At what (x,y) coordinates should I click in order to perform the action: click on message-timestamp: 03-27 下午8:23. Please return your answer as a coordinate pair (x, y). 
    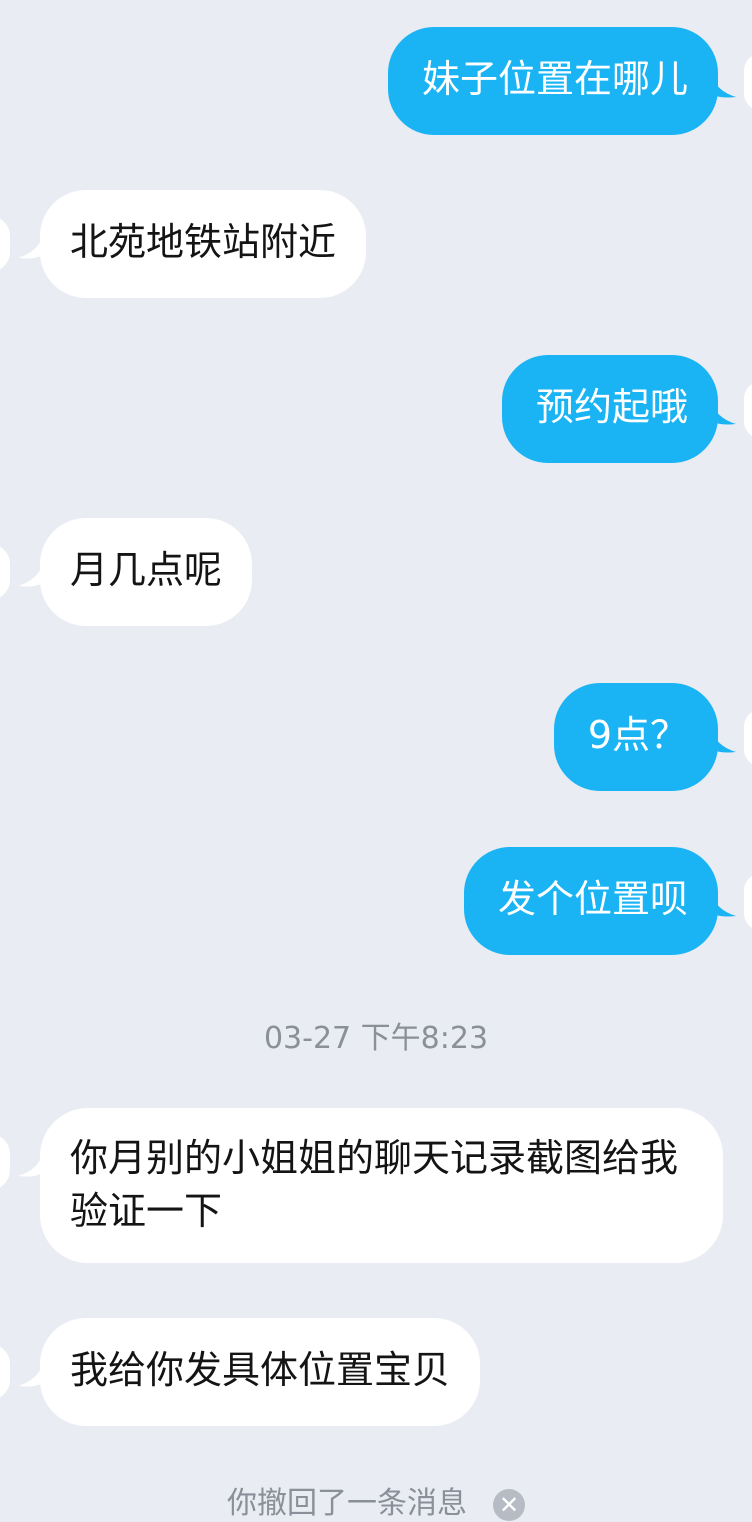
    Looking at the image, I should click on (376, 1038).